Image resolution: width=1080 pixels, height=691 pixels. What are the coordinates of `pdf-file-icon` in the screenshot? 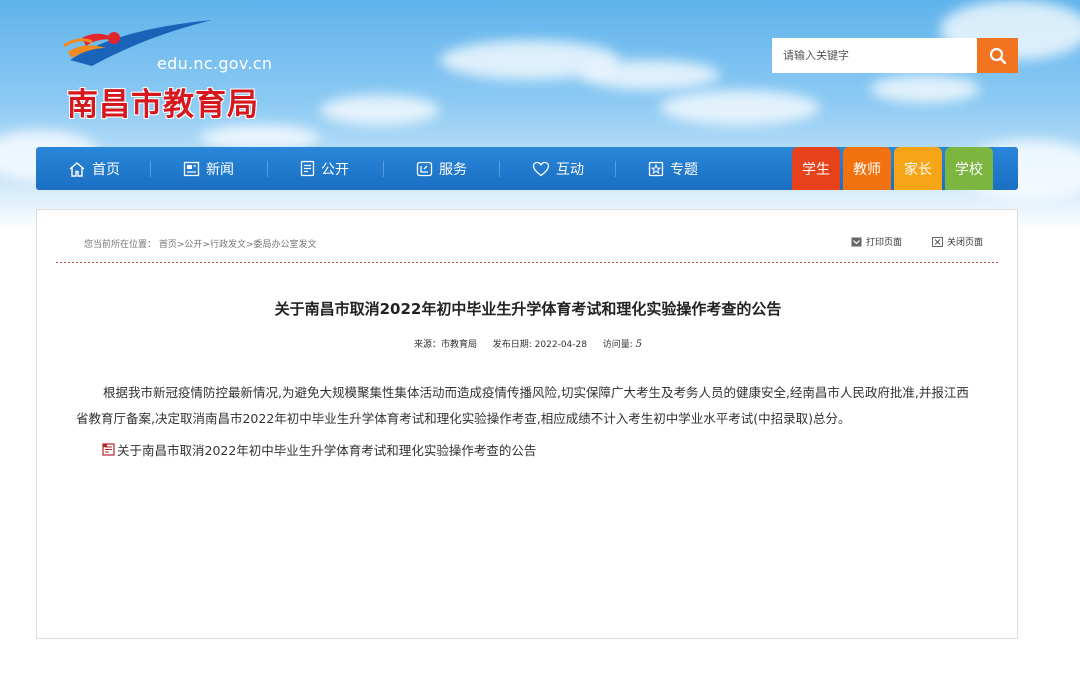 It's located at (108, 449).